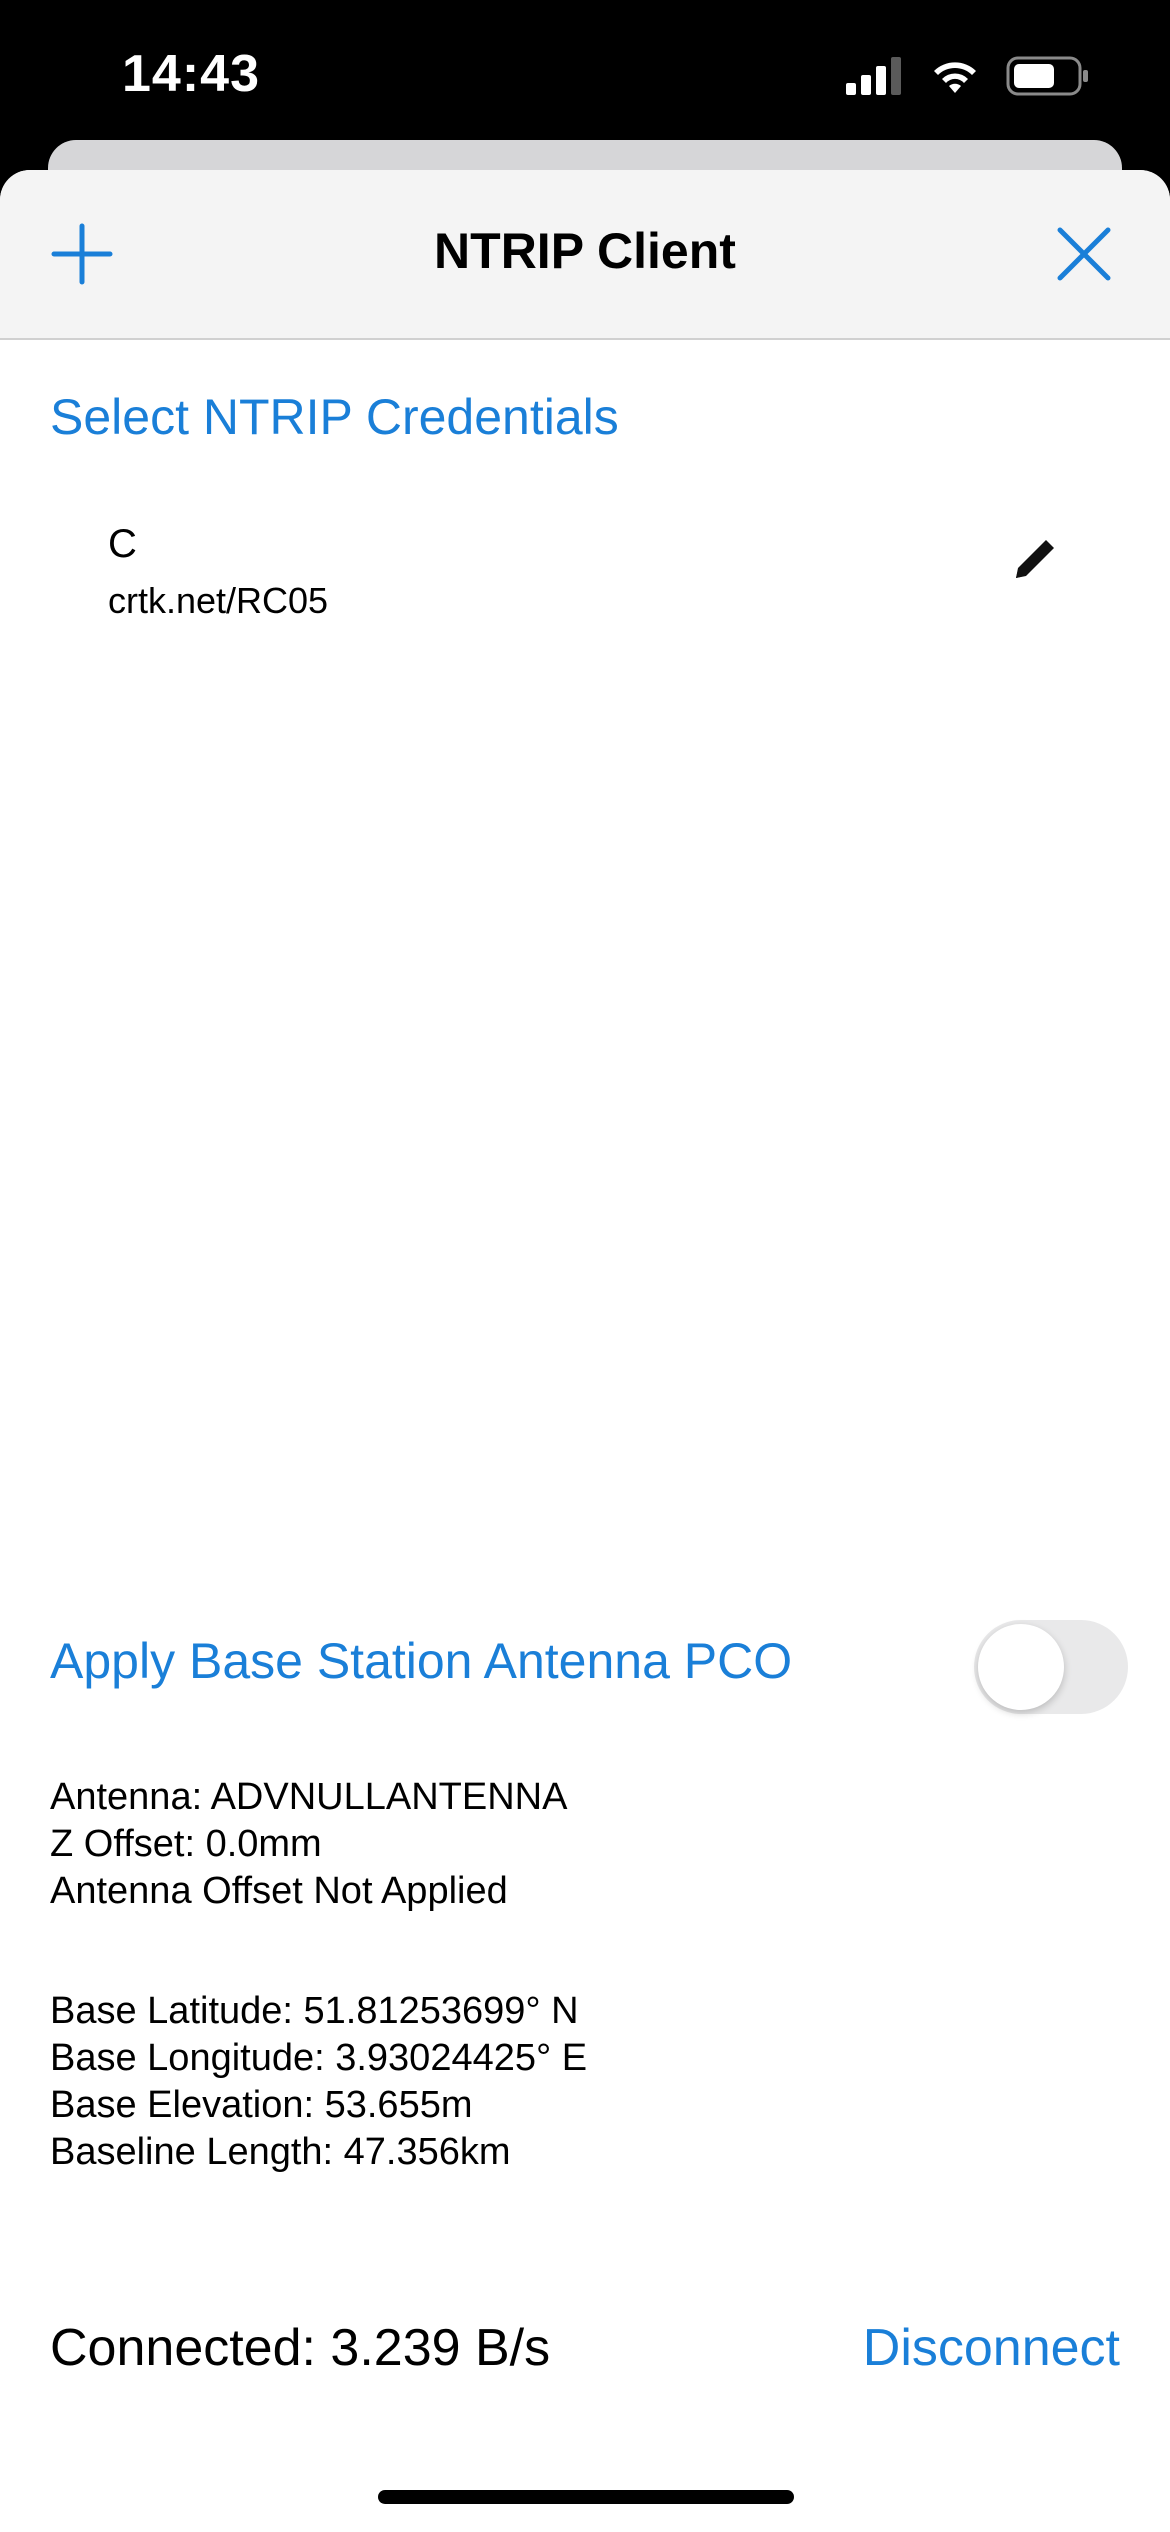 This screenshot has width=1170, height=2532. What do you see at coordinates (1084, 254) in the screenshot?
I see `close-icon` at bounding box center [1084, 254].